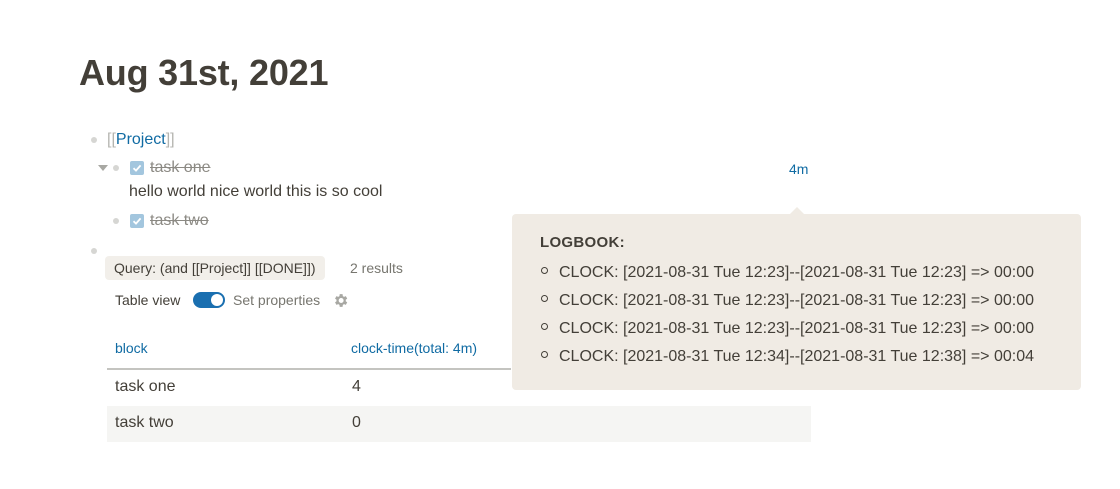  I want to click on table-view-label: Table view, so click(148, 300).